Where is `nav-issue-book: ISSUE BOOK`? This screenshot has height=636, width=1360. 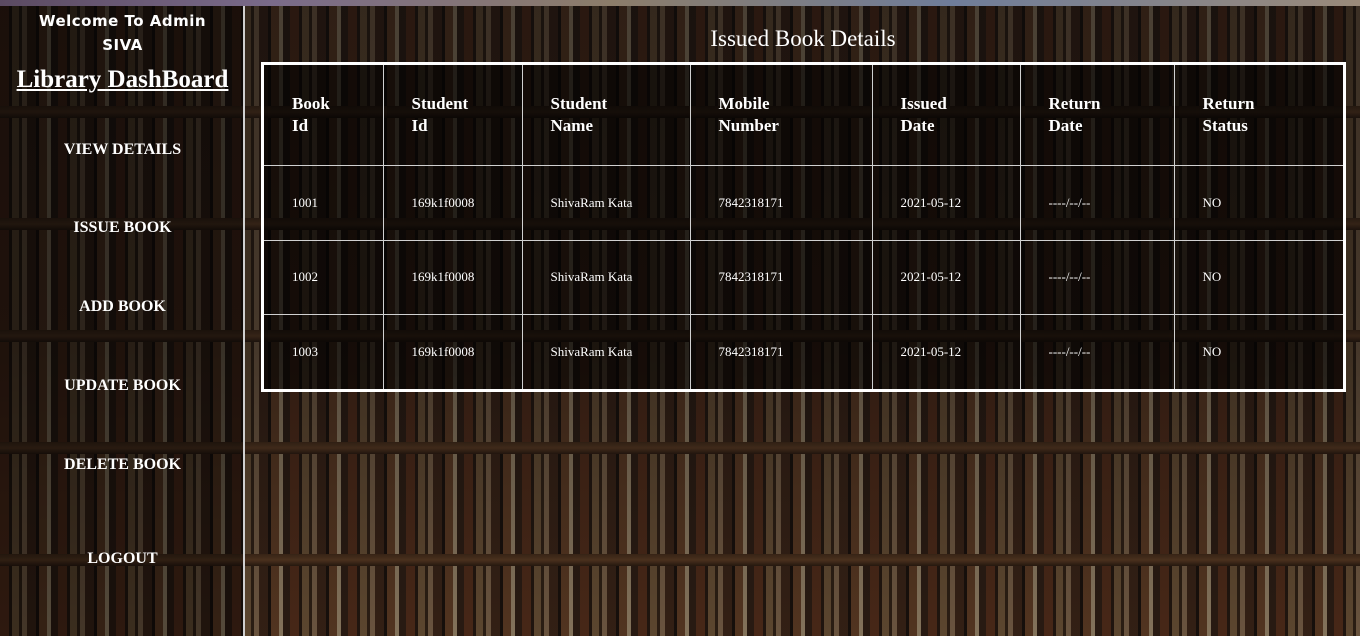
nav-issue-book: ISSUE BOOK is located at coordinates (122, 228).